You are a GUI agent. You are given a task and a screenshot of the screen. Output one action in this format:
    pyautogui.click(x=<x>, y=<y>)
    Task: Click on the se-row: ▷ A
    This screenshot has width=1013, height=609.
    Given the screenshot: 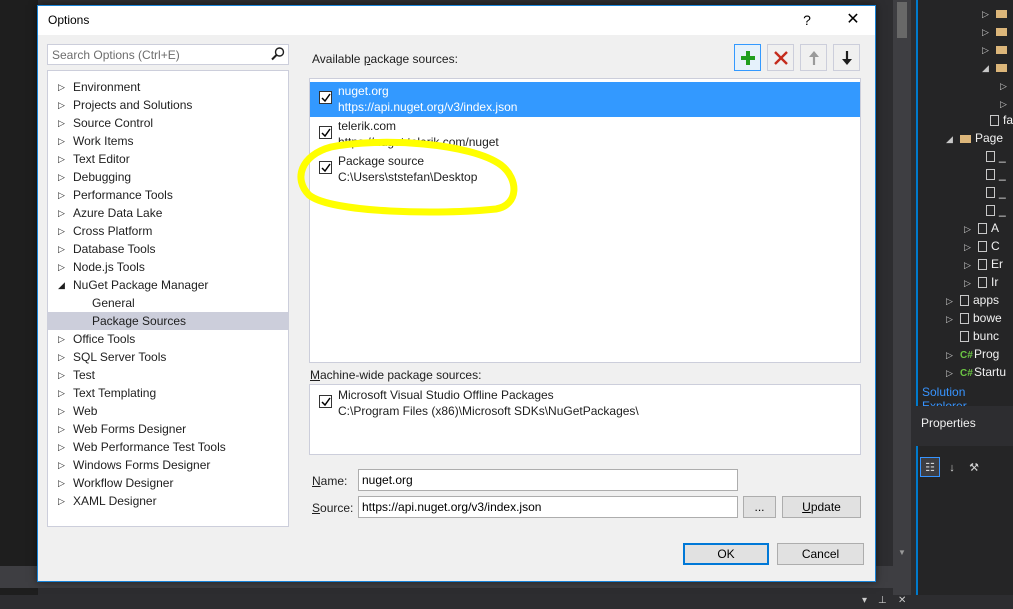 What is the action you would take?
    pyautogui.click(x=981, y=228)
    